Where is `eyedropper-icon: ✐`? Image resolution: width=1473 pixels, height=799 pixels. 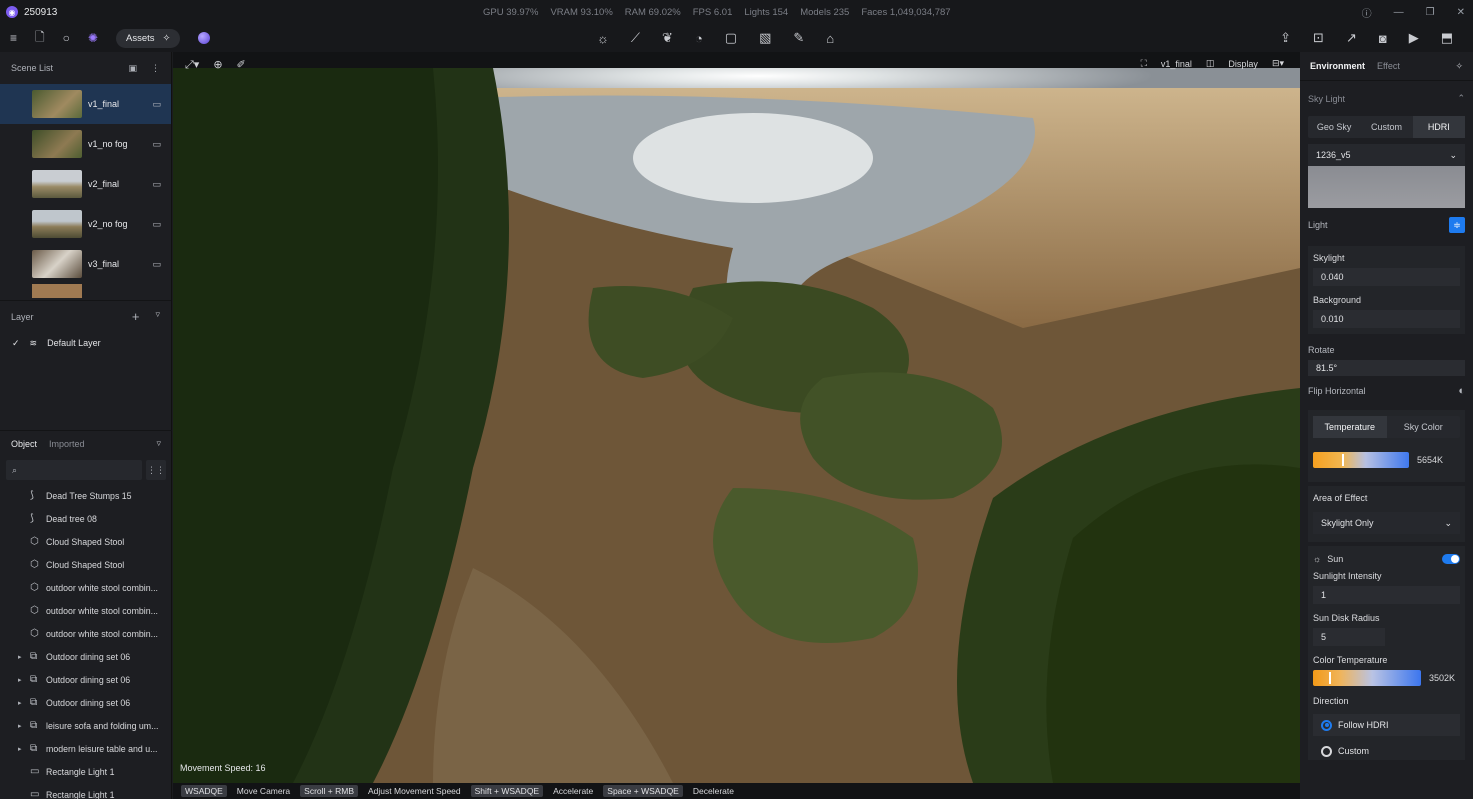
eyedropper-icon: ✐ is located at coordinates (241, 65).